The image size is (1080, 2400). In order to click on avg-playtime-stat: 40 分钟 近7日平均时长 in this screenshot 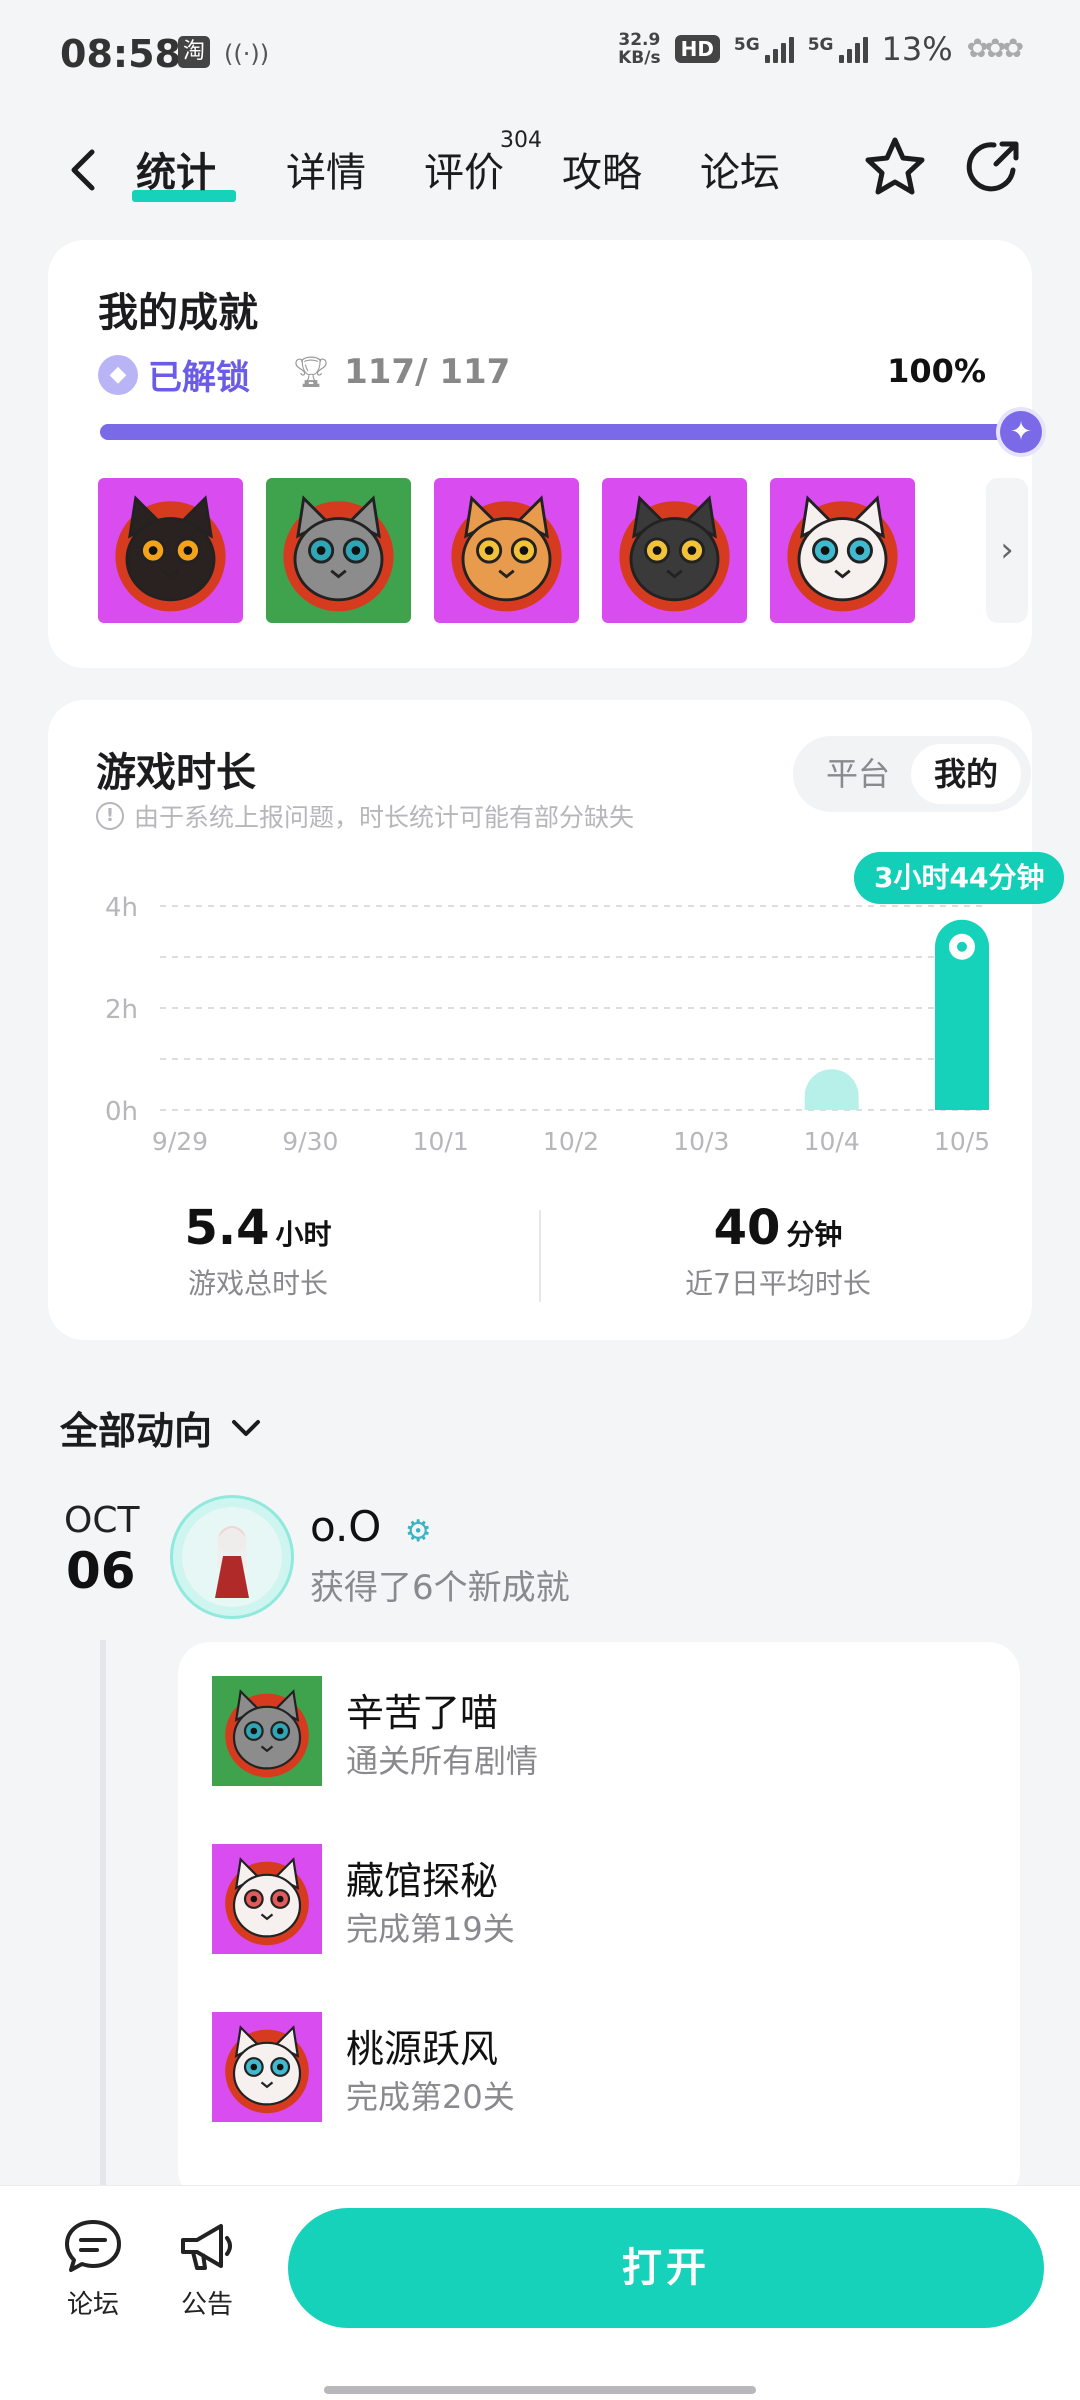, I will do `click(778, 1250)`.